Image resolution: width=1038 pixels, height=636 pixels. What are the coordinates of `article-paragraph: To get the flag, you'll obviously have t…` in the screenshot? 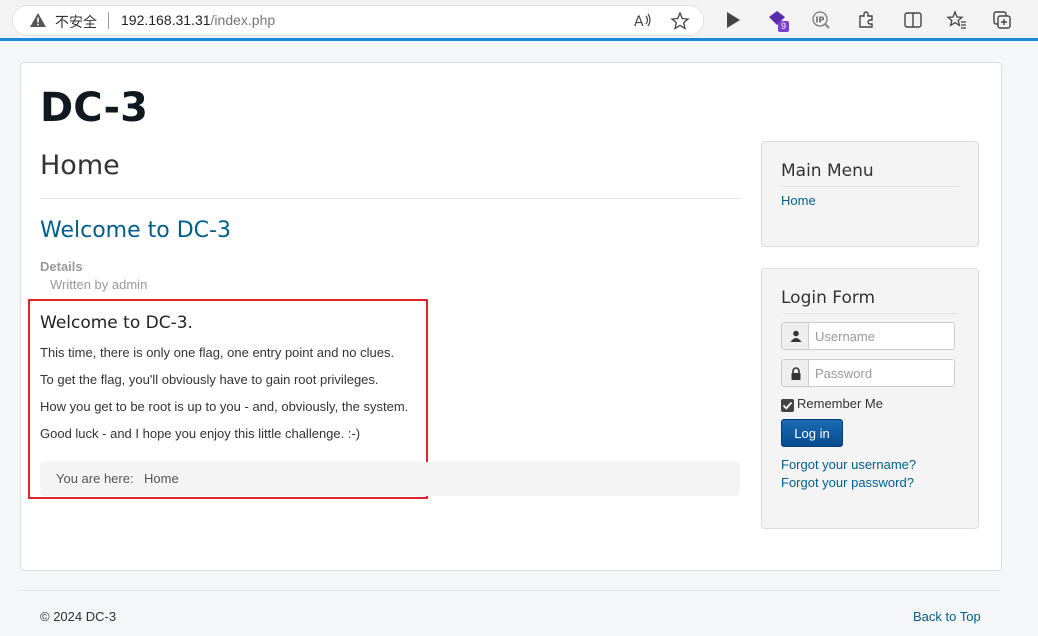 It's located at (209, 379).